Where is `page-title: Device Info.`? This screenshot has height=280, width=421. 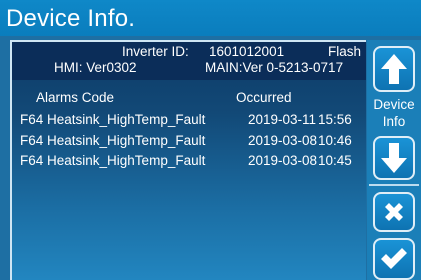 page-title: Device Info. is located at coordinates (71, 18).